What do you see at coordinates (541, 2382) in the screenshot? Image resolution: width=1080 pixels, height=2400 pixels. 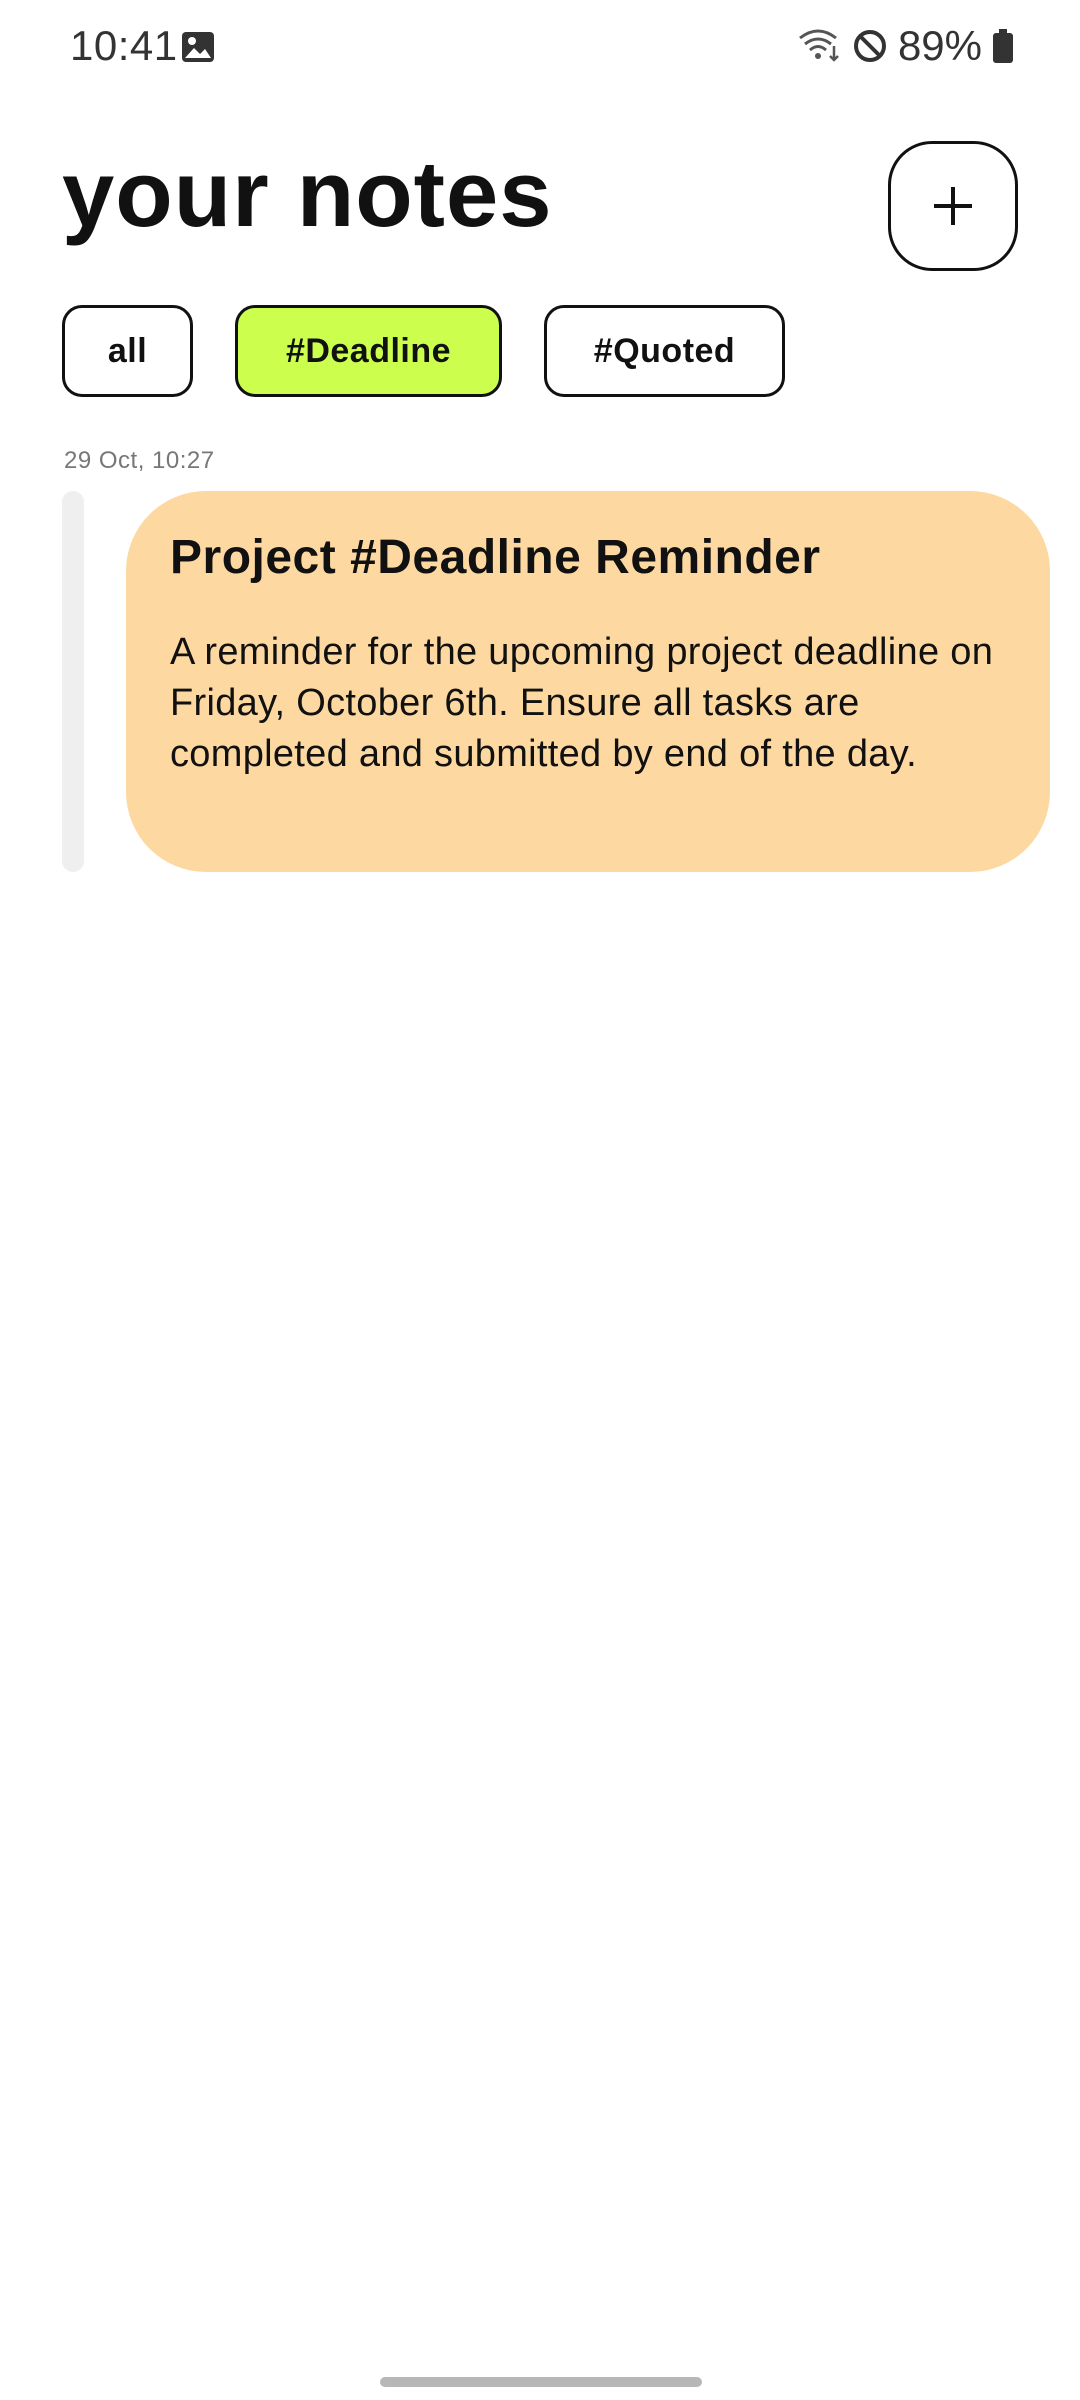 I see `home-indicator` at bounding box center [541, 2382].